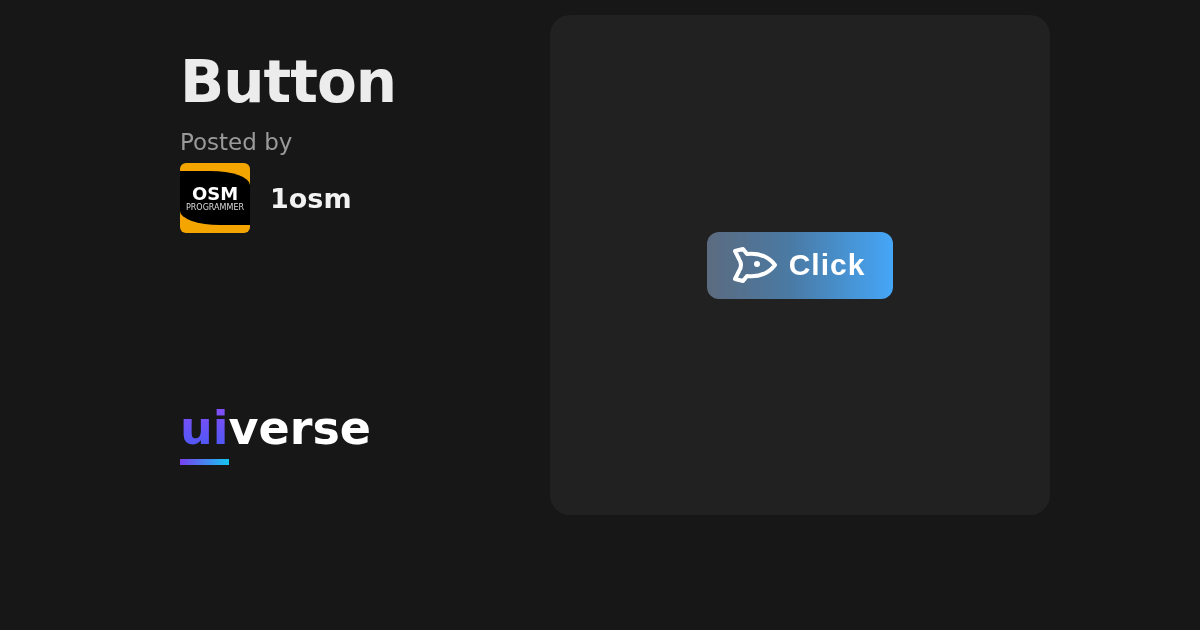 Image resolution: width=1200 pixels, height=630 pixels. Describe the element at coordinates (215, 193) in the screenshot. I see `avatar-logo-text: OSM` at that location.